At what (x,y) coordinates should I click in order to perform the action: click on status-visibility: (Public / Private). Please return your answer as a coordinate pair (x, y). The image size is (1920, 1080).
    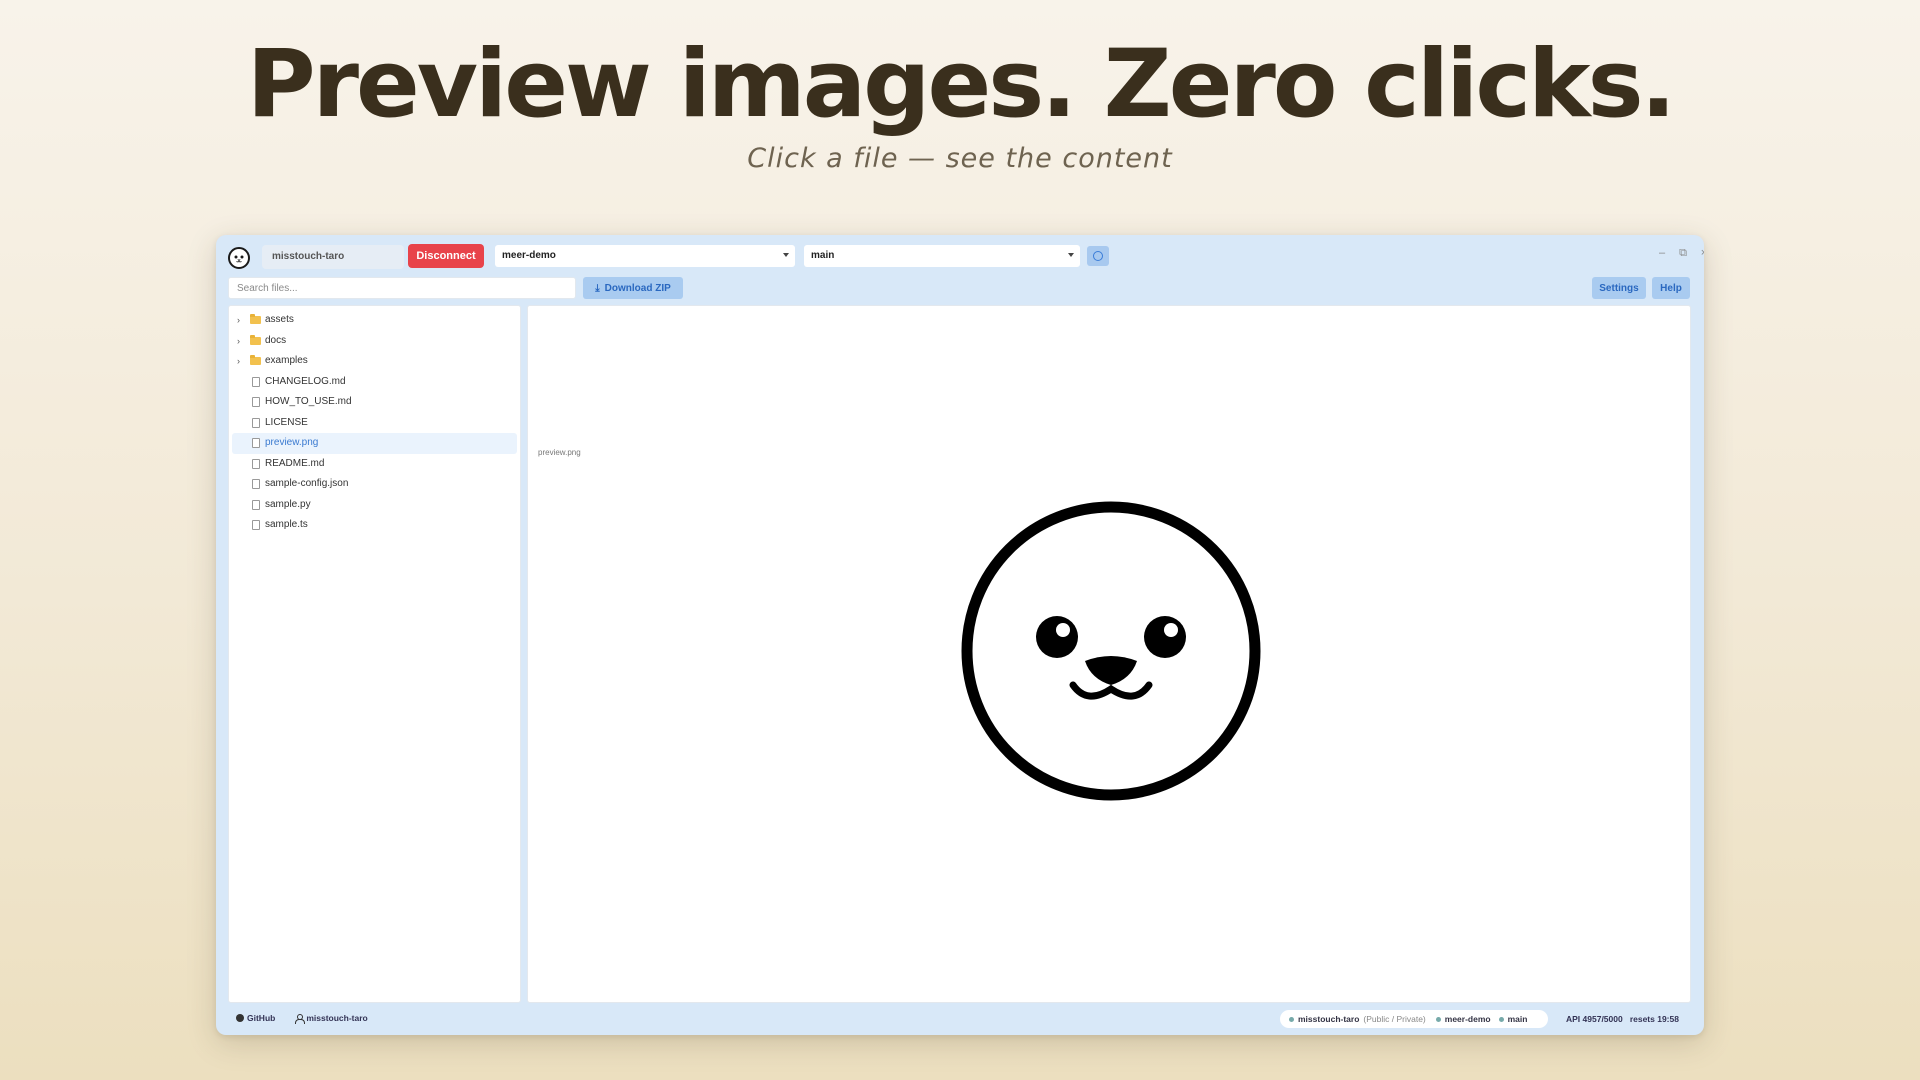
    Looking at the image, I should click on (1394, 1019).